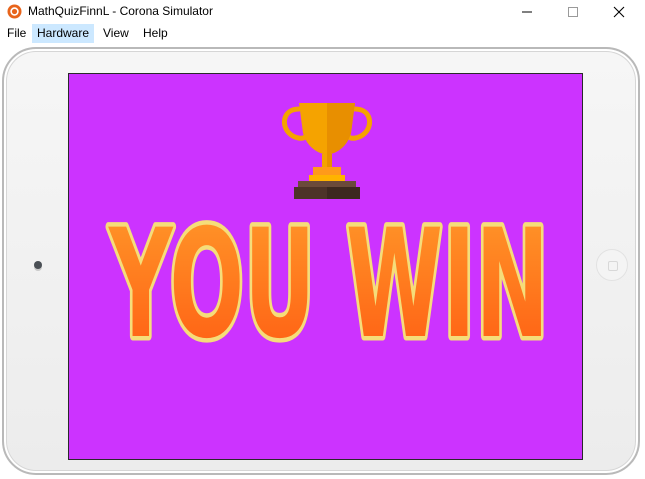  I want to click on maximize-button, so click(573, 12).